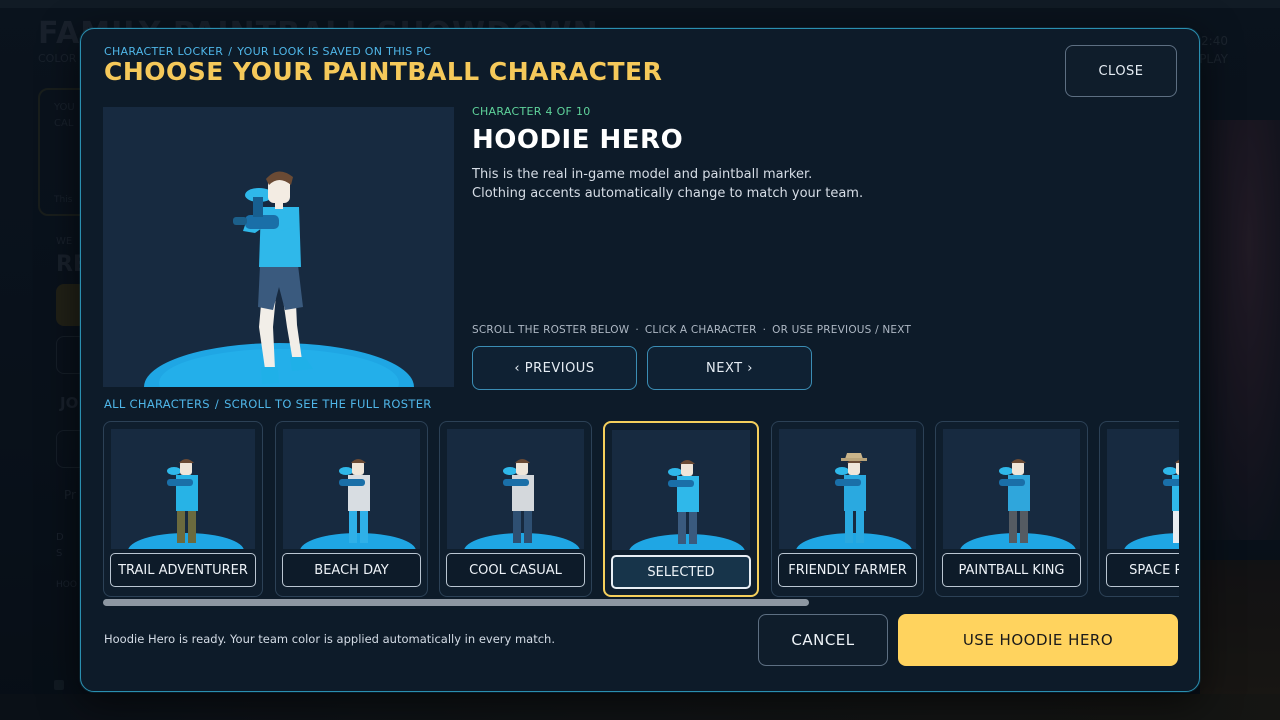 The height and width of the screenshot is (720, 1280). What do you see at coordinates (1121, 71) in the screenshot?
I see `close-button: CLOSE` at bounding box center [1121, 71].